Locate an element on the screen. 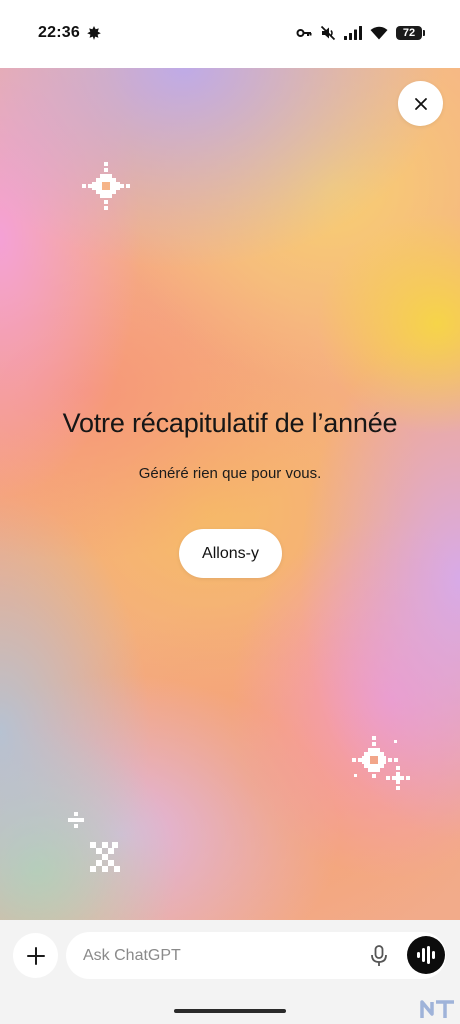 This screenshot has height=1024, width=460. ask-input-container is located at coordinates (256, 955).